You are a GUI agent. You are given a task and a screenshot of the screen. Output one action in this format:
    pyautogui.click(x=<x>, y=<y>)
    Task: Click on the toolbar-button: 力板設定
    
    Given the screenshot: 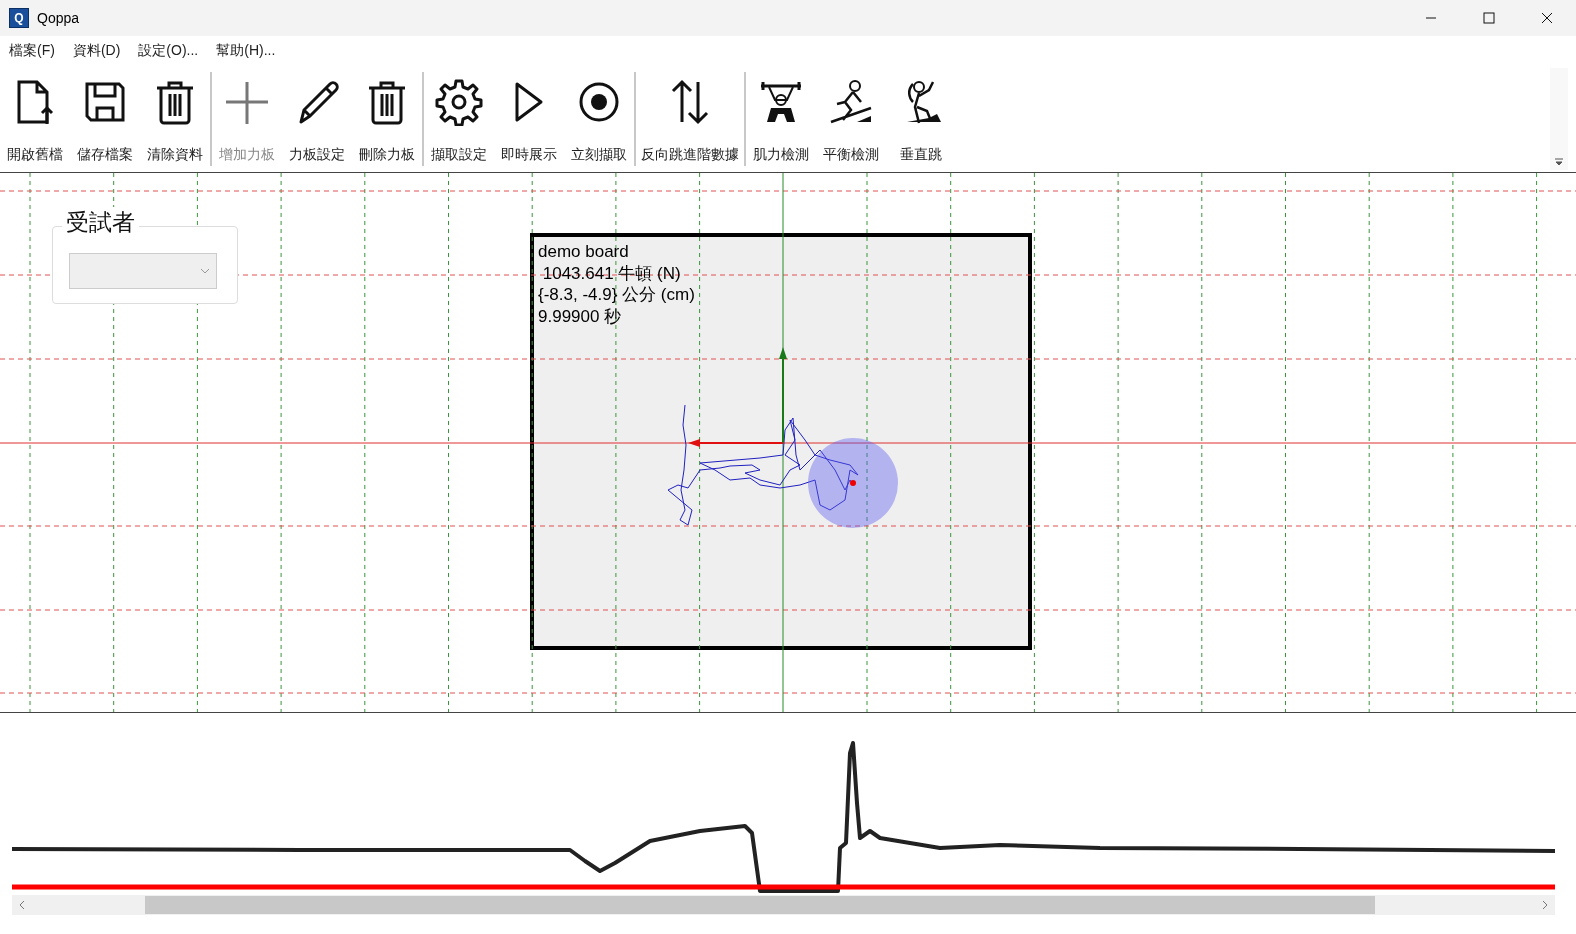 What is the action you would take?
    pyautogui.click(x=317, y=119)
    